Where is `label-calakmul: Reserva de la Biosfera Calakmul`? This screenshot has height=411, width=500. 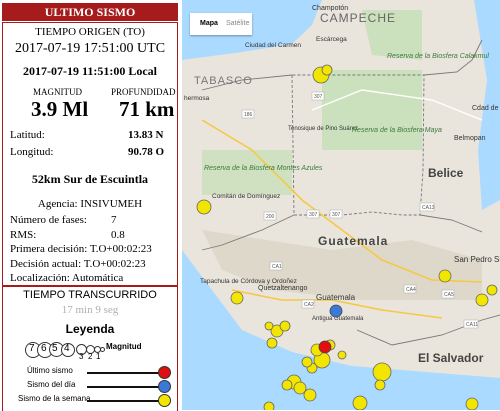 label-calakmul: Reserva de la Biosfera Calakmul is located at coordinates (438, 56).